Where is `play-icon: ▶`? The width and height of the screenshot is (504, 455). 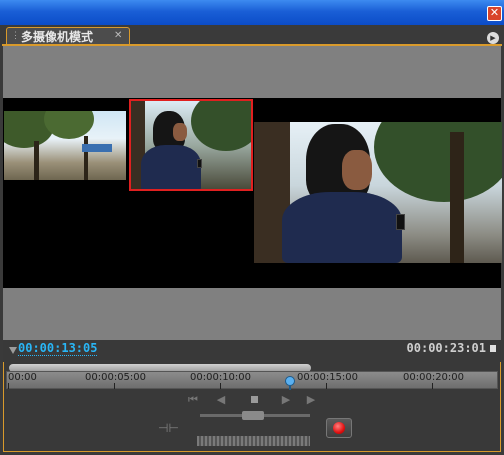
play-icon: ▶ is located at coordinates (286, 400).